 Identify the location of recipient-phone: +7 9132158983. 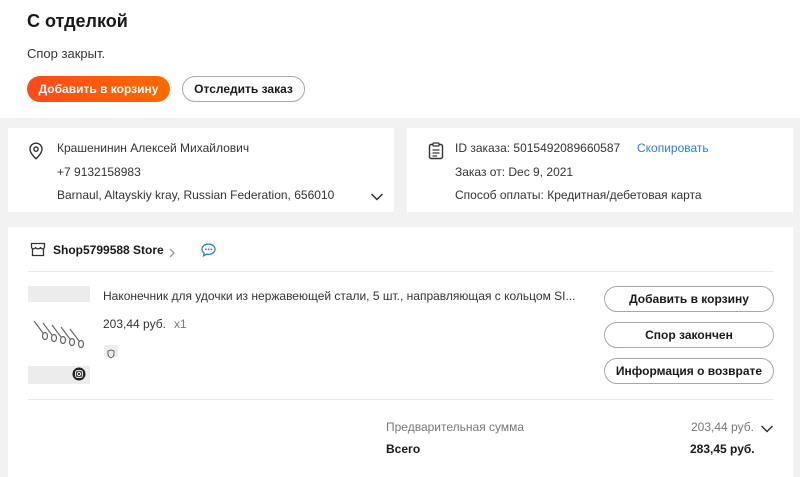
(99, 172).